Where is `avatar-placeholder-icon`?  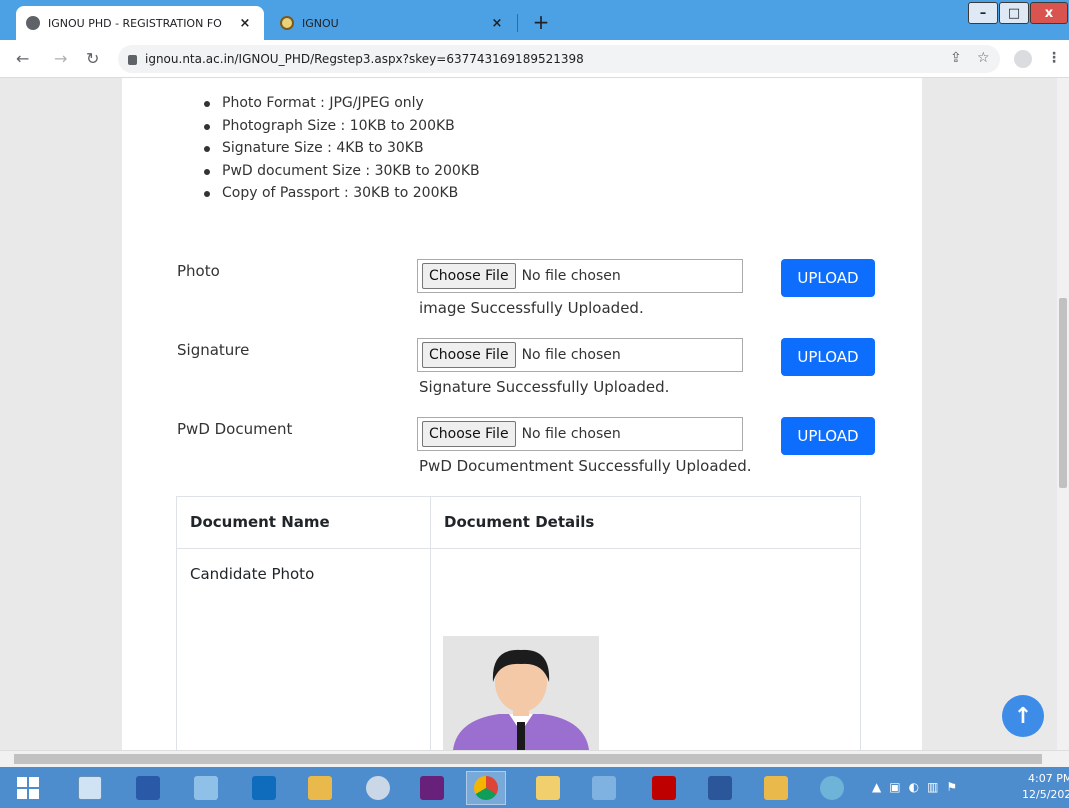
avatar-placeholder-icon is located at coordinates (521, 693).